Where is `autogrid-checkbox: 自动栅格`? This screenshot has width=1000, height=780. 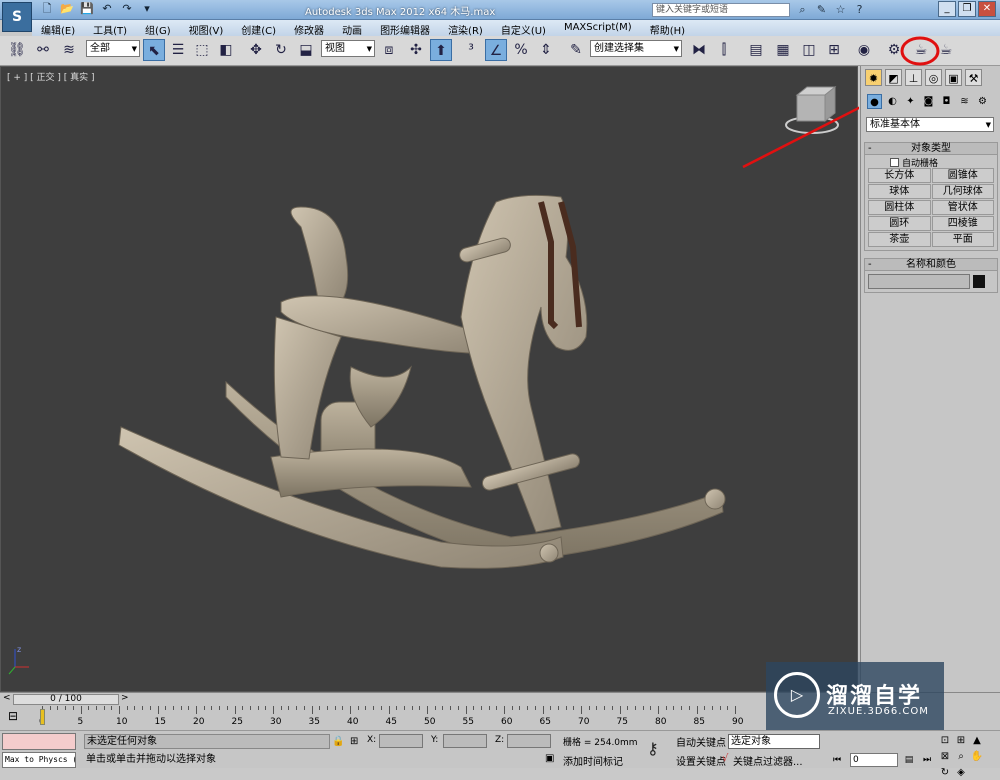 autogrid-checkbox: 自动栅格 is located at coordinates (931, 162).